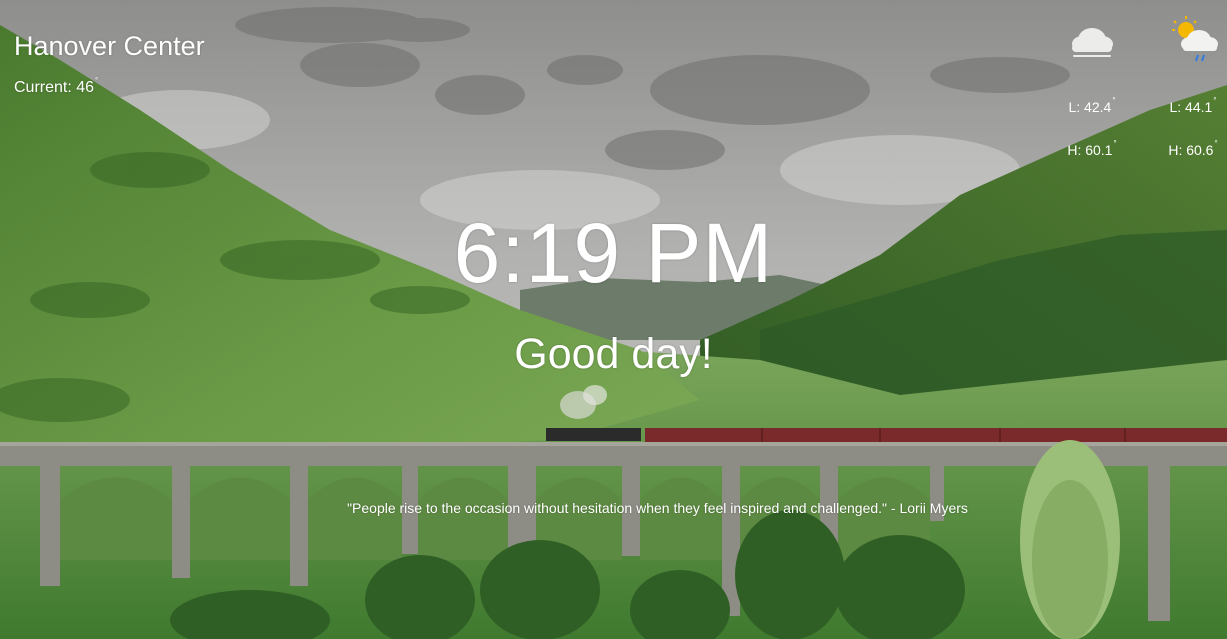  What do you see at coordinates (1092, 86) in the screenshot?
I see `forecast-day-1: L: 42.4° H: 60.1°` at bounding box center [1092, 86].